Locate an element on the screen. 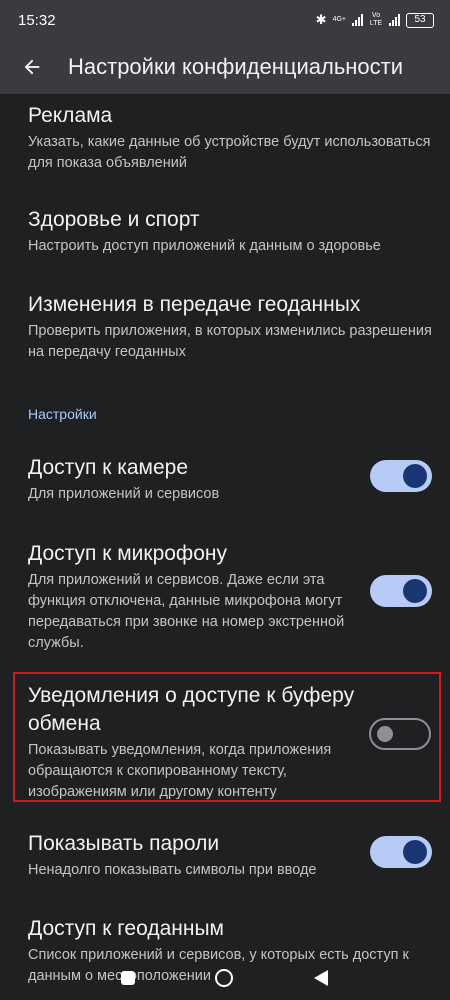 The image size is (450, 1000). page-title: Настройки конфиденциальности is located at coordinates (236, 66).